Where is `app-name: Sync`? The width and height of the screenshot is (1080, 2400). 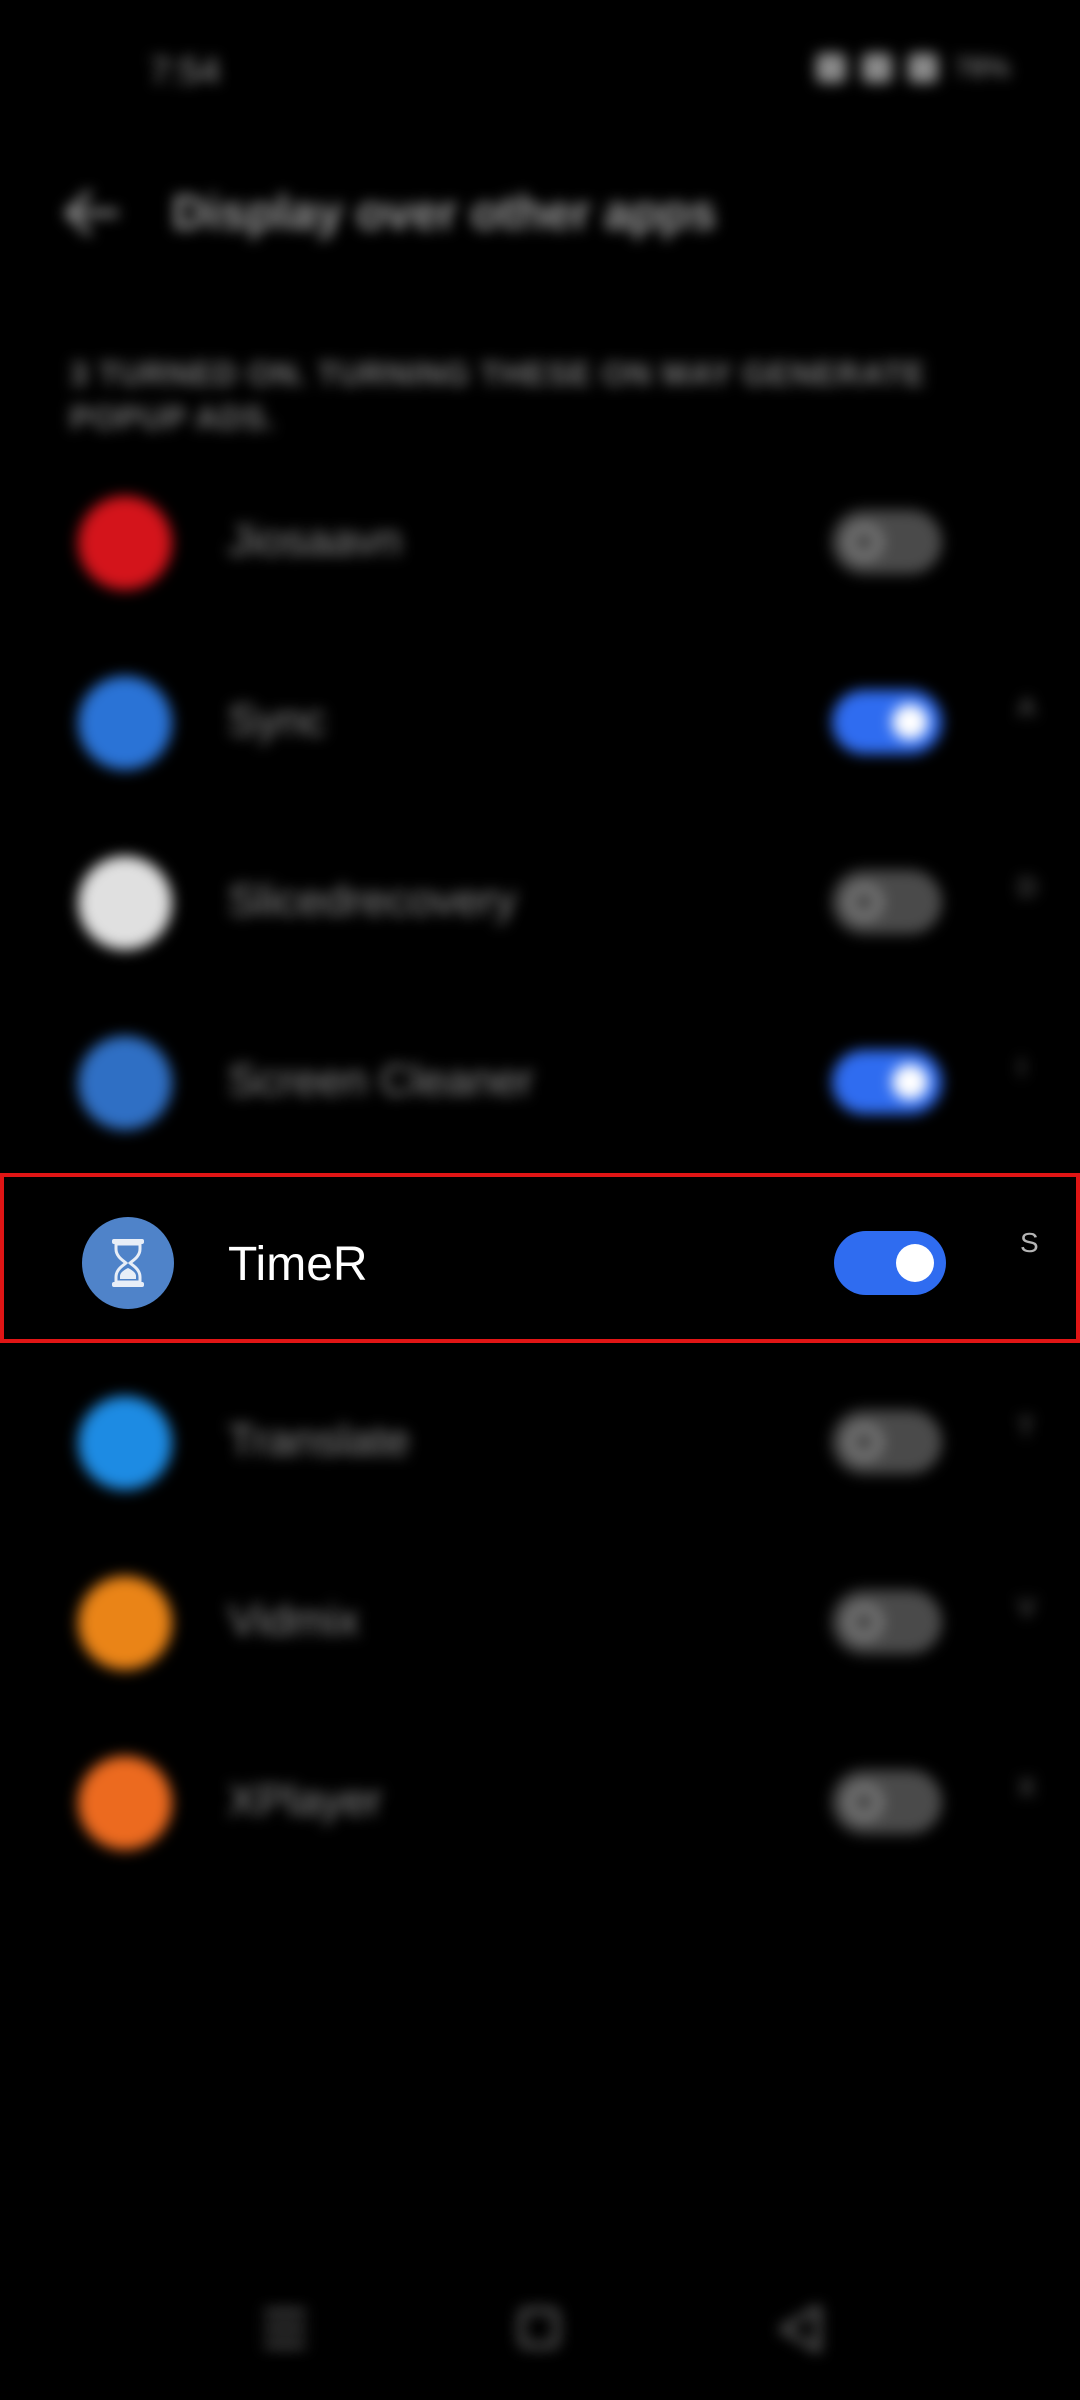
app-name: Sync is located at coordinates (277, 720).